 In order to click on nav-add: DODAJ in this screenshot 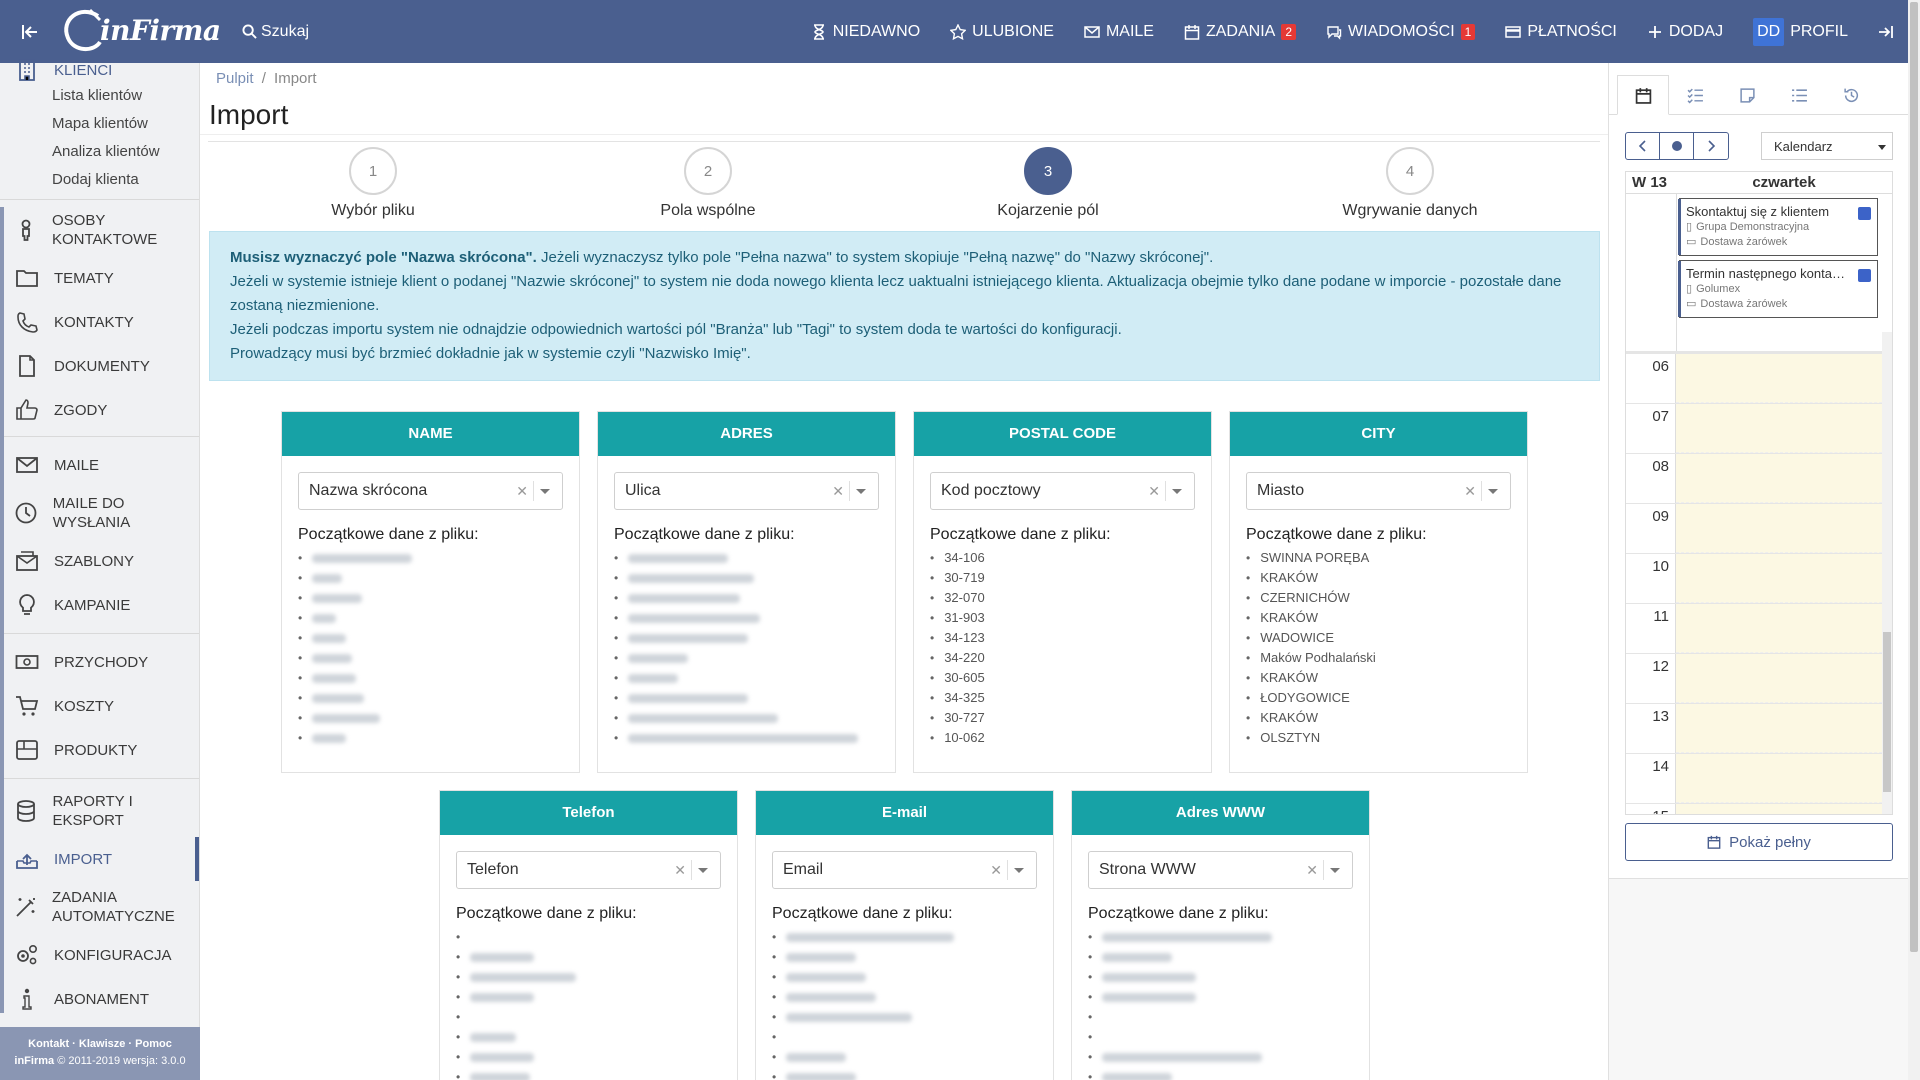, I will do `click(1685, 31)`.